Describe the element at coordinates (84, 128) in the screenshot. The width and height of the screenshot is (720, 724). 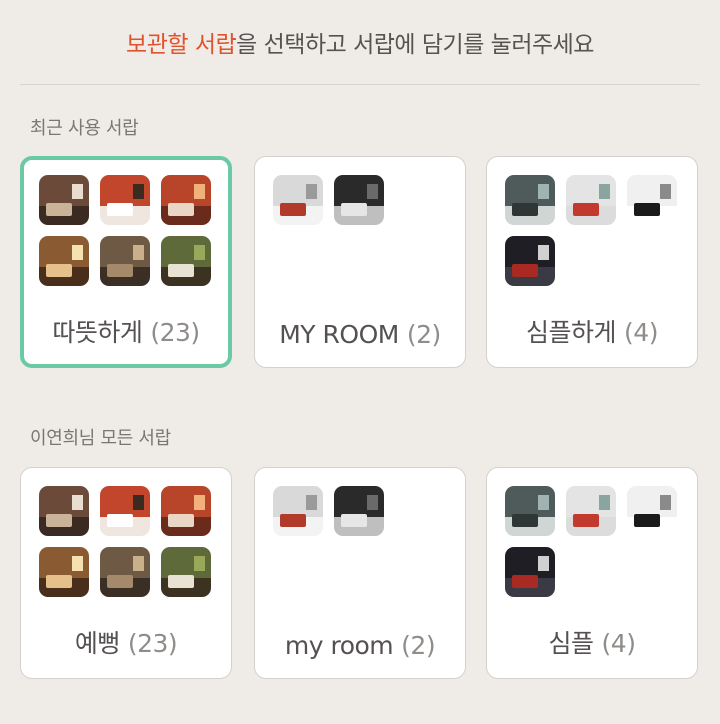
I see `recent-drawers-label: 최근 사용 서랍` at that location.